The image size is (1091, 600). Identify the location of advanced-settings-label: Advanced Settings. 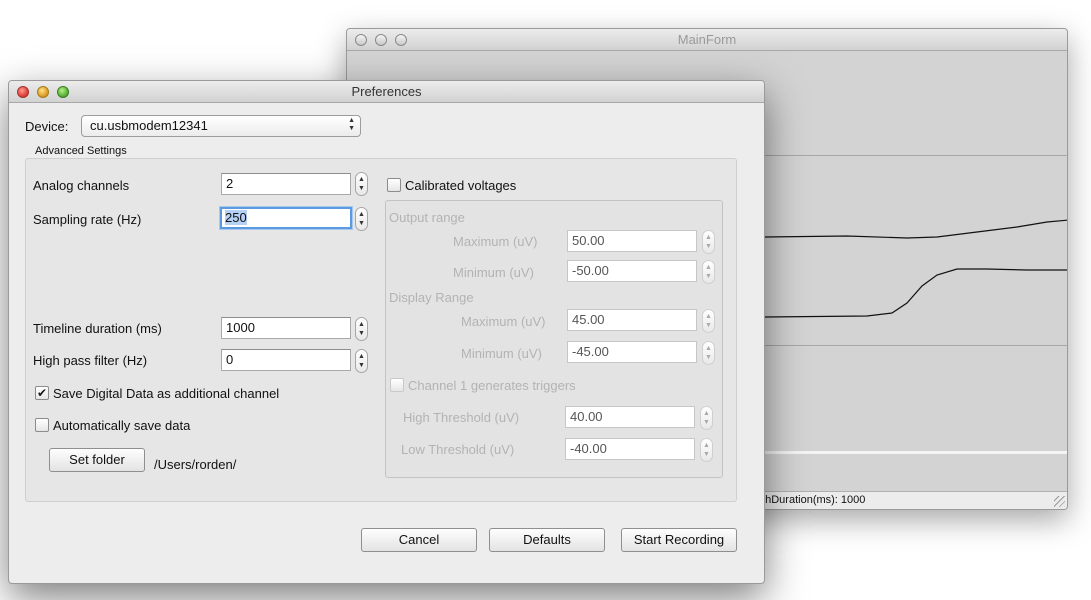
(81, 151).